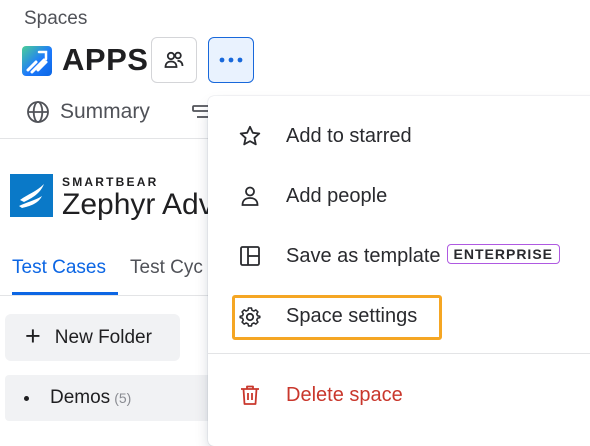 The width and height of the screenshot is (590, 446). What do you see at coordinates (103, 337) in the screenshot?
I see `new-folder-label: New Folder` at bounding box center [103, 337].